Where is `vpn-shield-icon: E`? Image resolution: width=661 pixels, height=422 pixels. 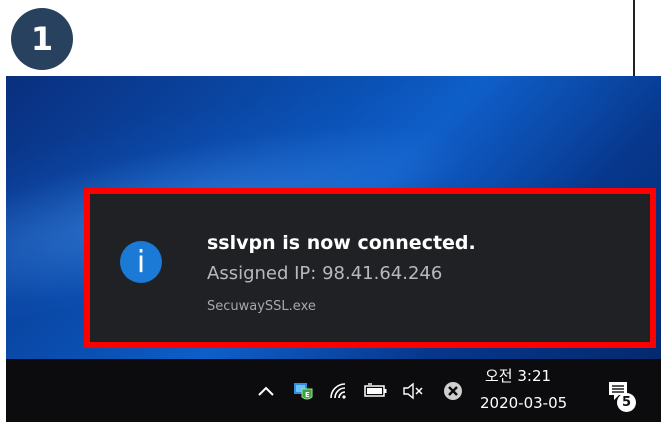
vpn-shield-icon: E is located at coordinates (303, 390).